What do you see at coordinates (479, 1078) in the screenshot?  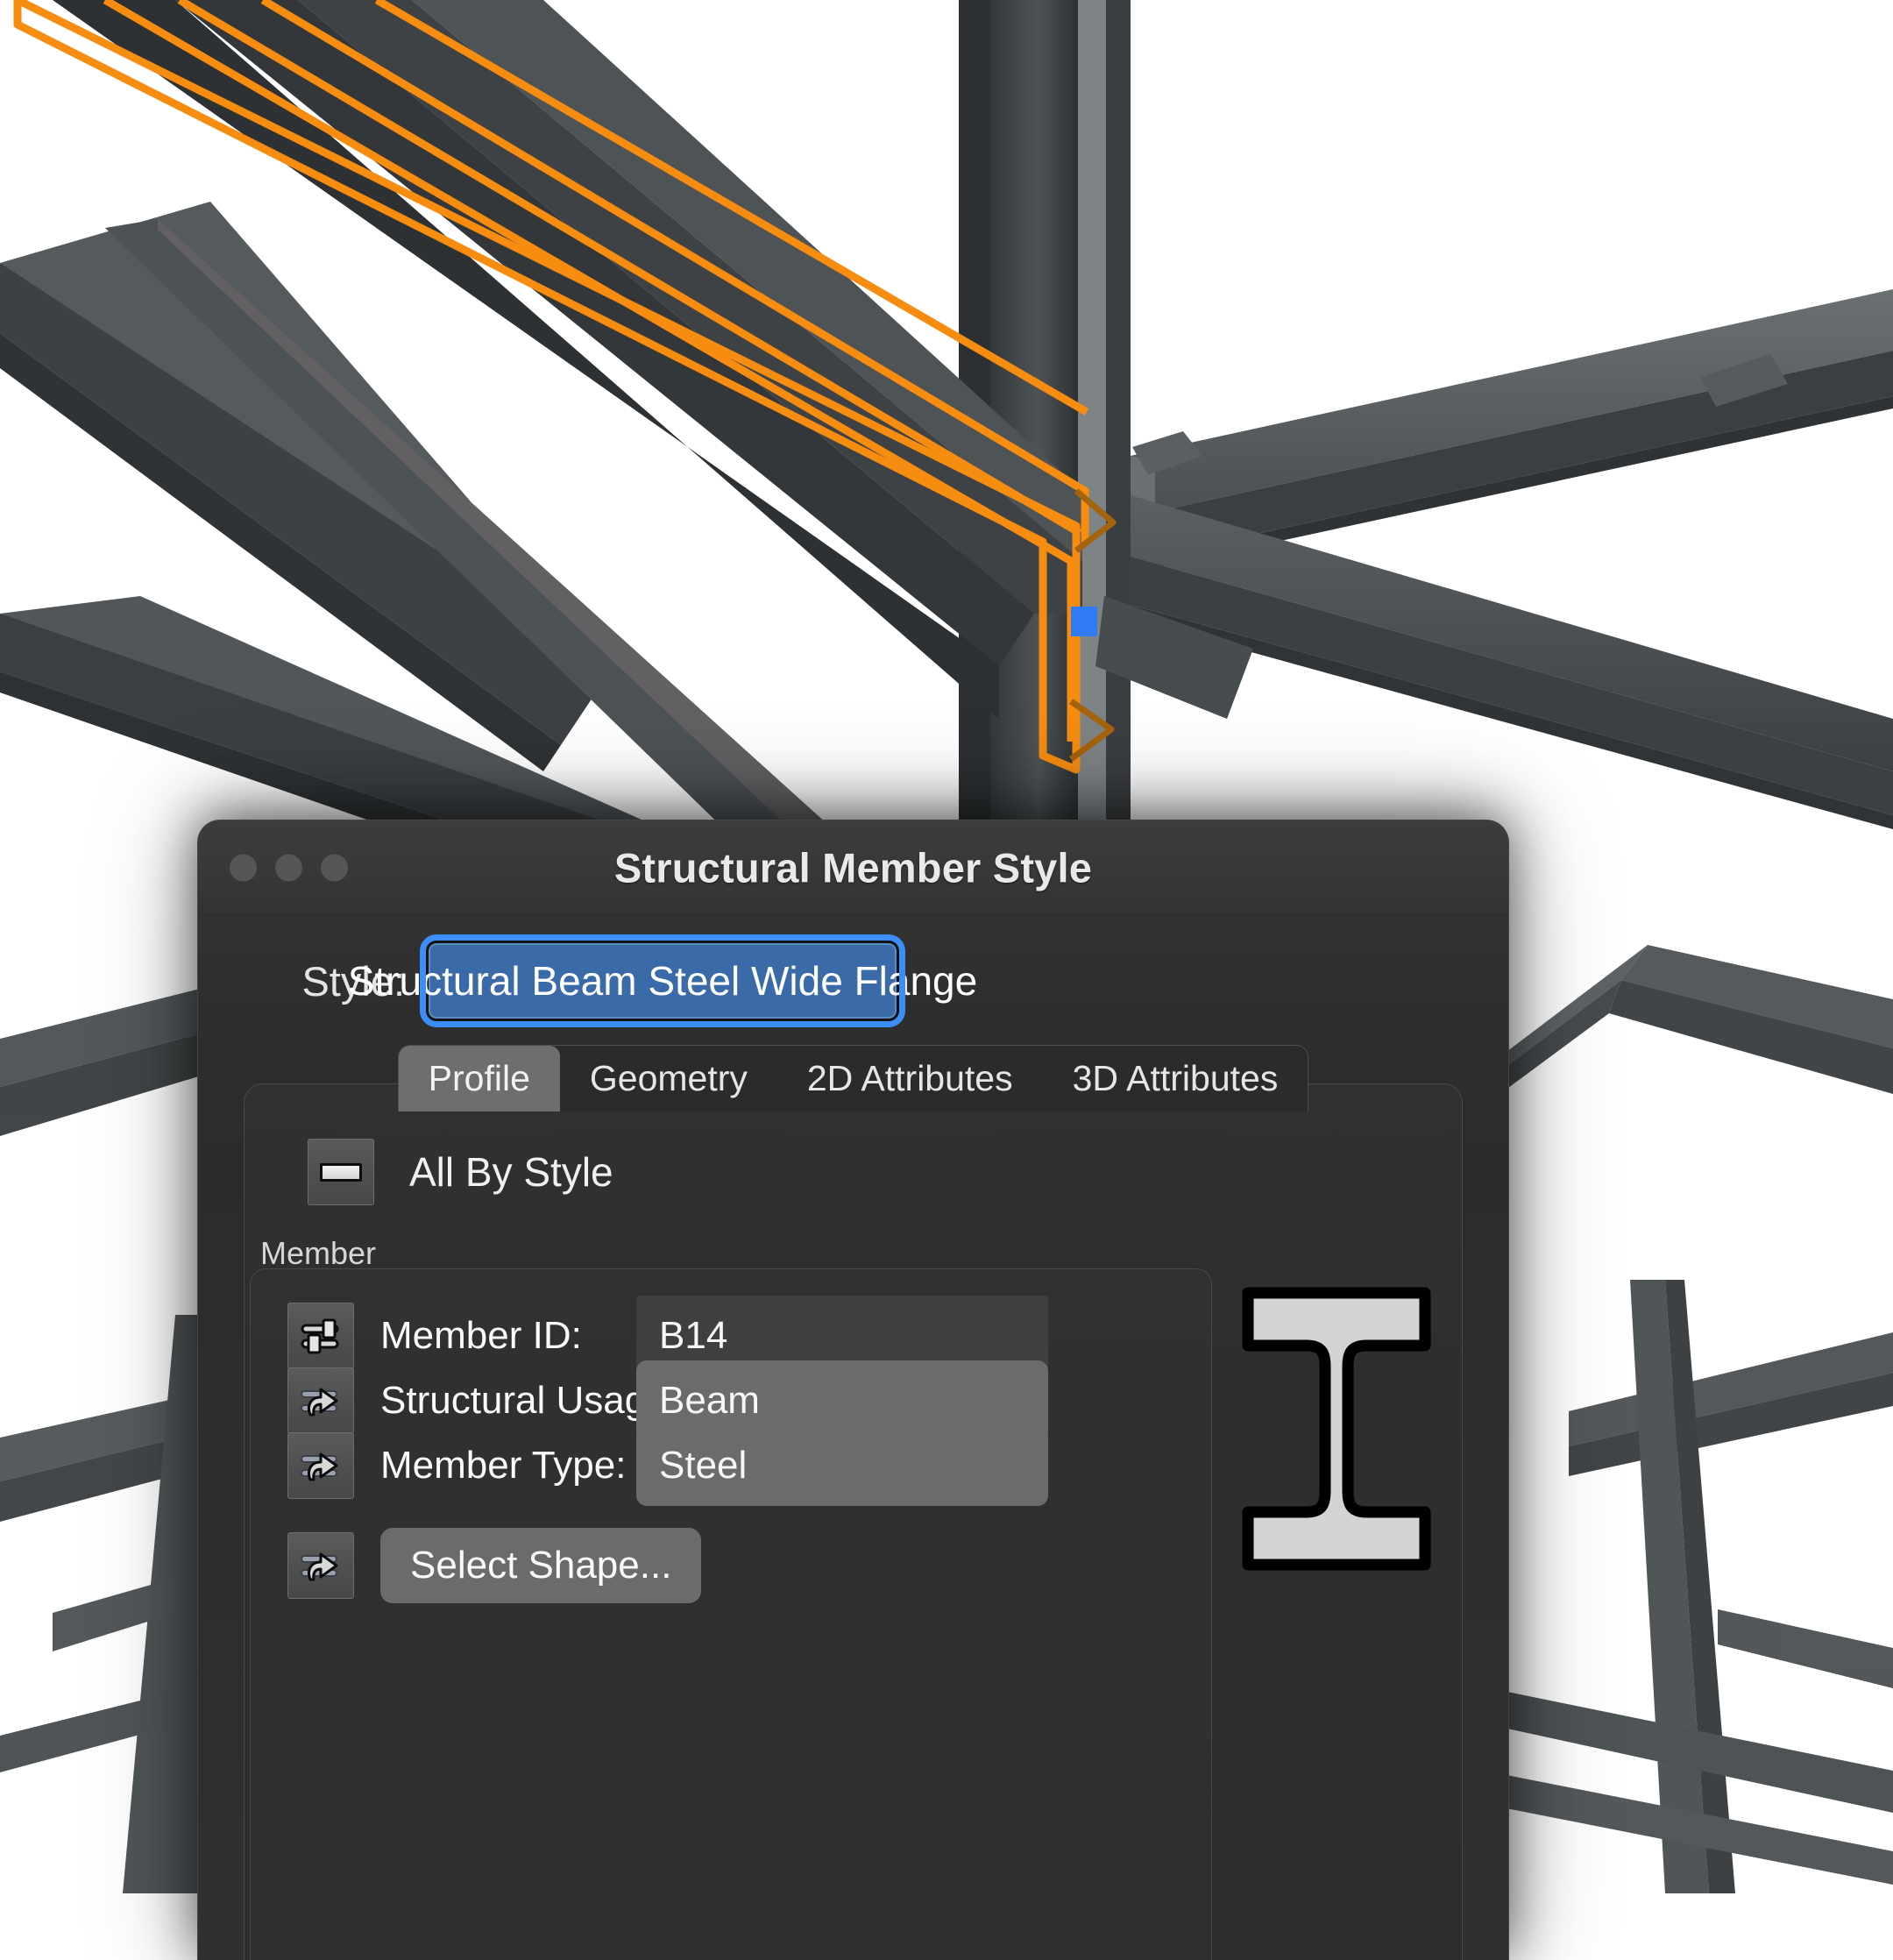 I see `tab-profile: Profile` at bounding box center [479, 1078].